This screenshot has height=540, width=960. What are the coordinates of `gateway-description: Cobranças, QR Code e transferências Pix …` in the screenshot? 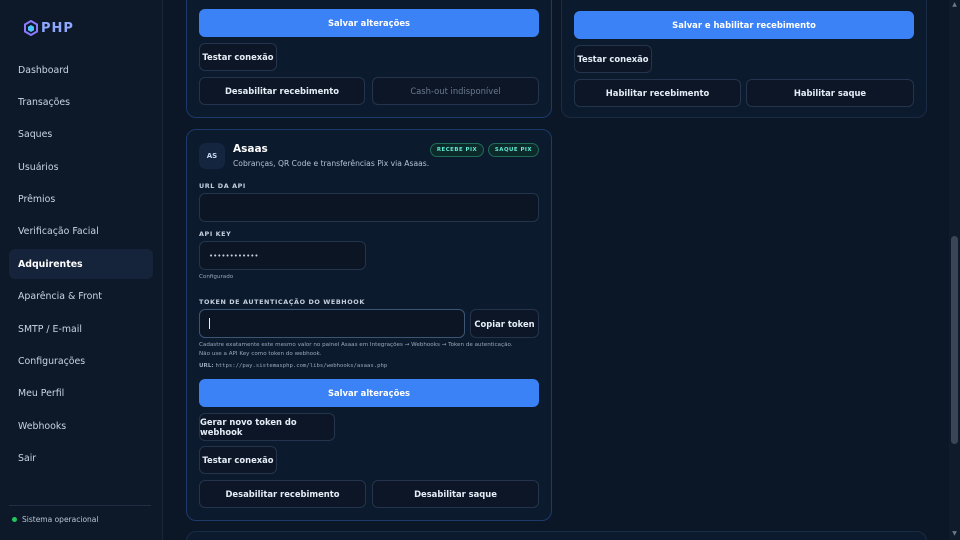 It's located at (331, 163).